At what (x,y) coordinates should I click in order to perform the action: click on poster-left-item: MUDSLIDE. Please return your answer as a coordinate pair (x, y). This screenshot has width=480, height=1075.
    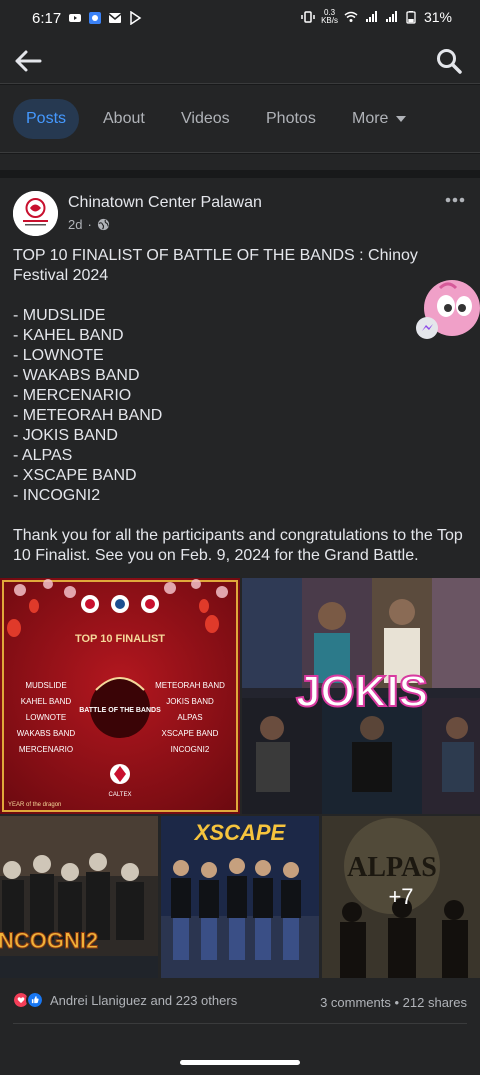
    Looking at the image, I should click on (45, 685).